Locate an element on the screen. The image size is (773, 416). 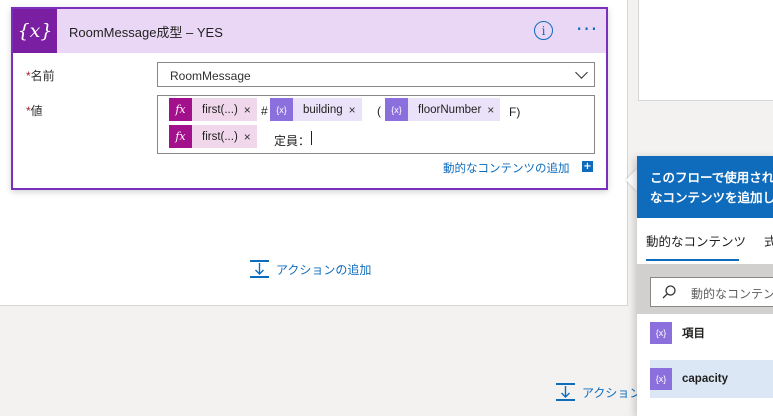
add-dynamic-content-link: 動的なコンテンツの追加 is located at coordinates (506, 168).